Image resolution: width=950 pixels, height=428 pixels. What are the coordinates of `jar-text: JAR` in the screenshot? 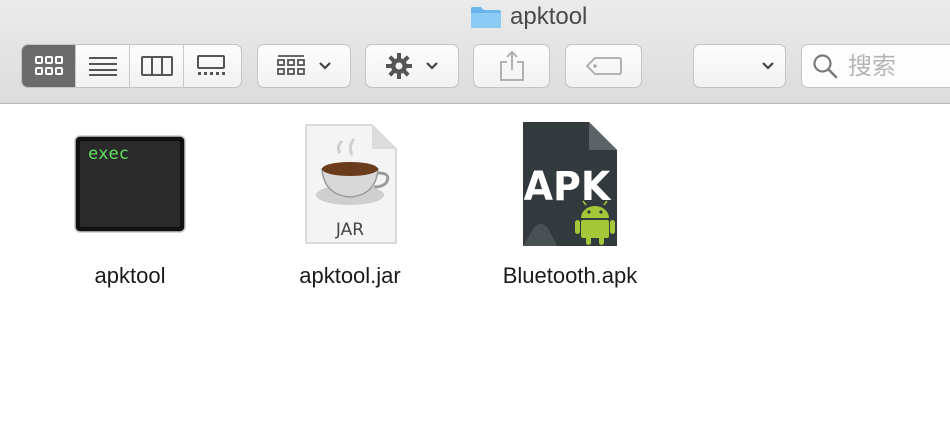 It's located at (349, 230).